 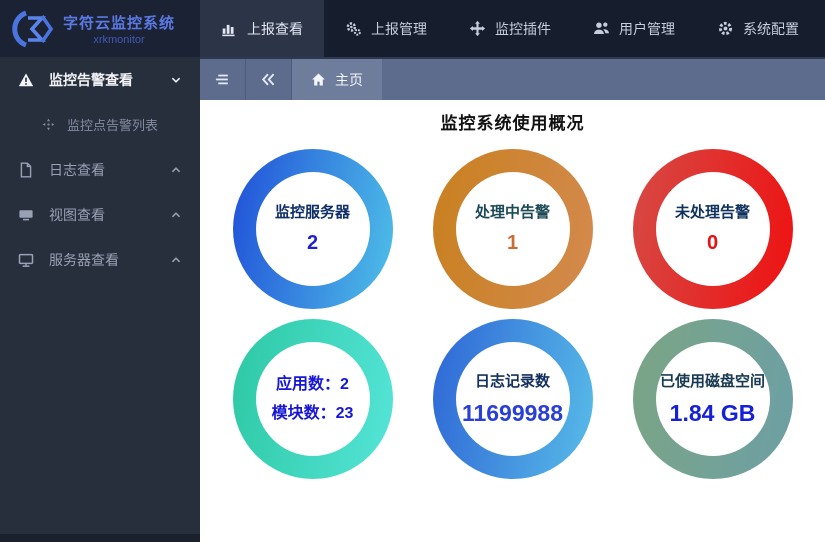 What do you see at coordinates (477, 28) in the screenshot?
I see `move-icon` at bounding box center [477, 28].